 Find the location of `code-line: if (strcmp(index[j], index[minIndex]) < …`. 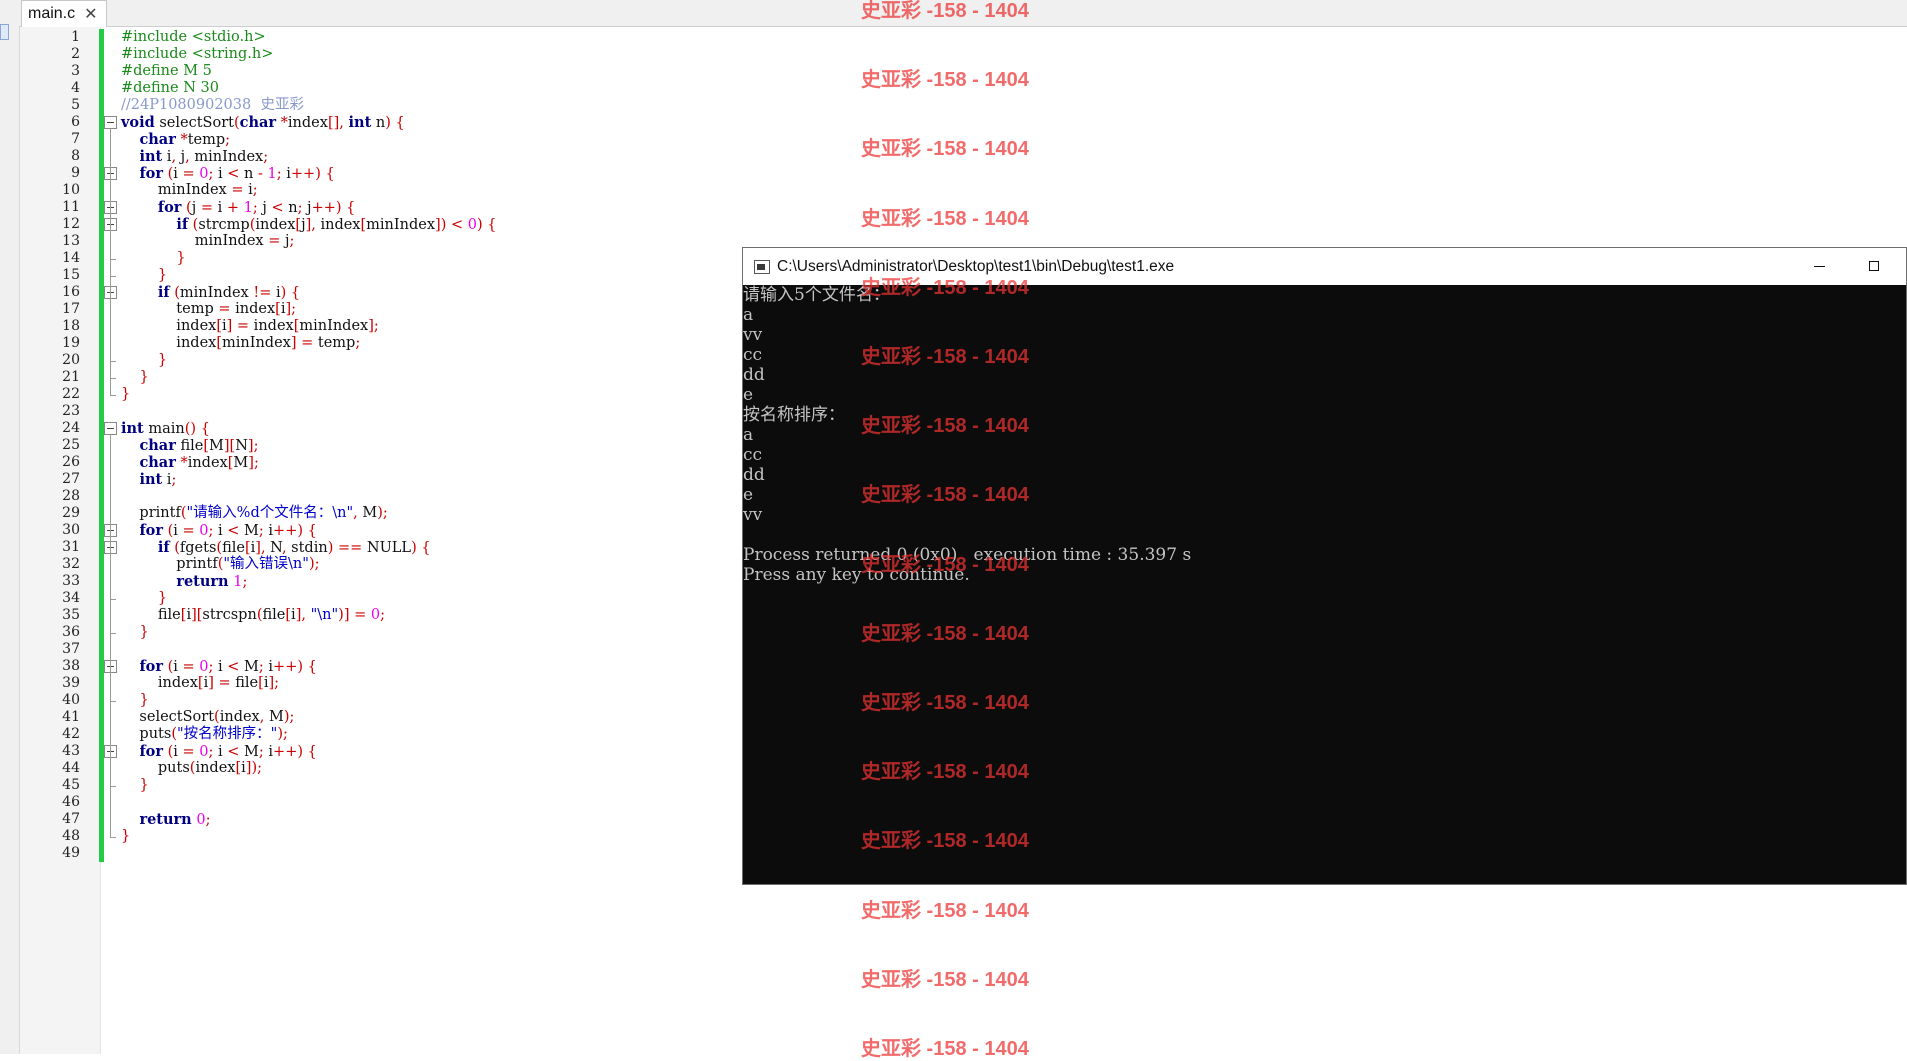

code-line: if (strcmp(index[j], index[minIndex]) < … is located at coordinates (441, 224).